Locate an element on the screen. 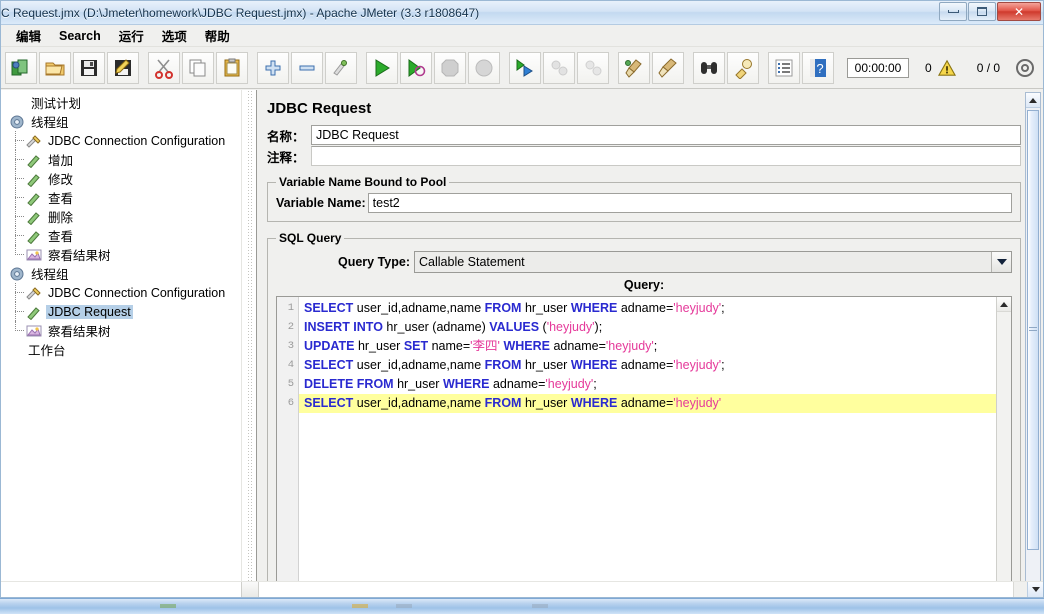  menu-item-edit: 编辑 is located at coordinates (28, 35).